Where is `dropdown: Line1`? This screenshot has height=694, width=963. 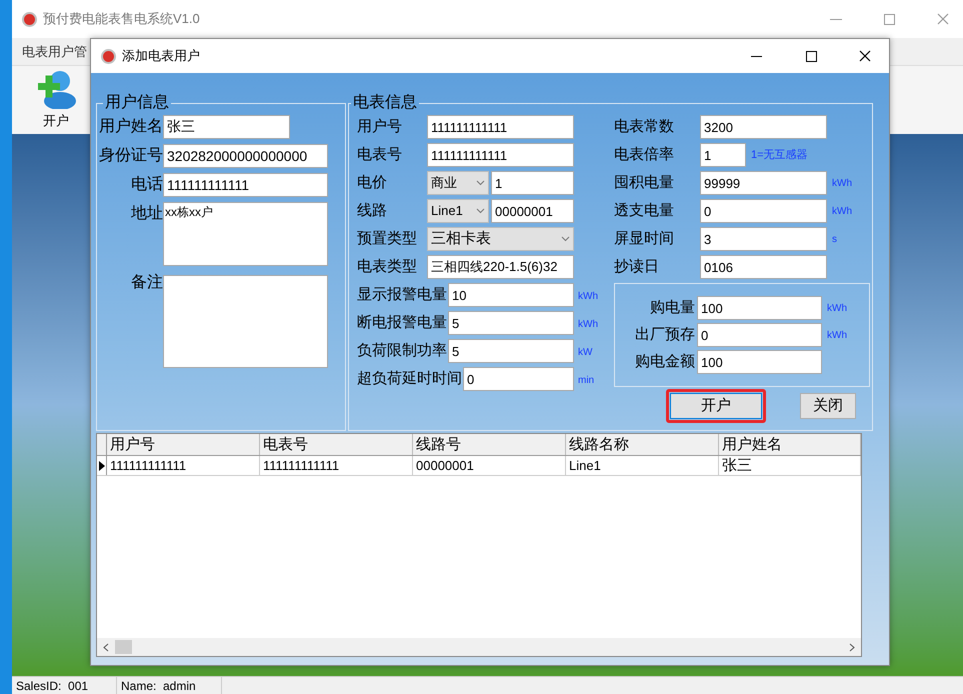 dropdown: Line1 is located at coordinates (458, 211).